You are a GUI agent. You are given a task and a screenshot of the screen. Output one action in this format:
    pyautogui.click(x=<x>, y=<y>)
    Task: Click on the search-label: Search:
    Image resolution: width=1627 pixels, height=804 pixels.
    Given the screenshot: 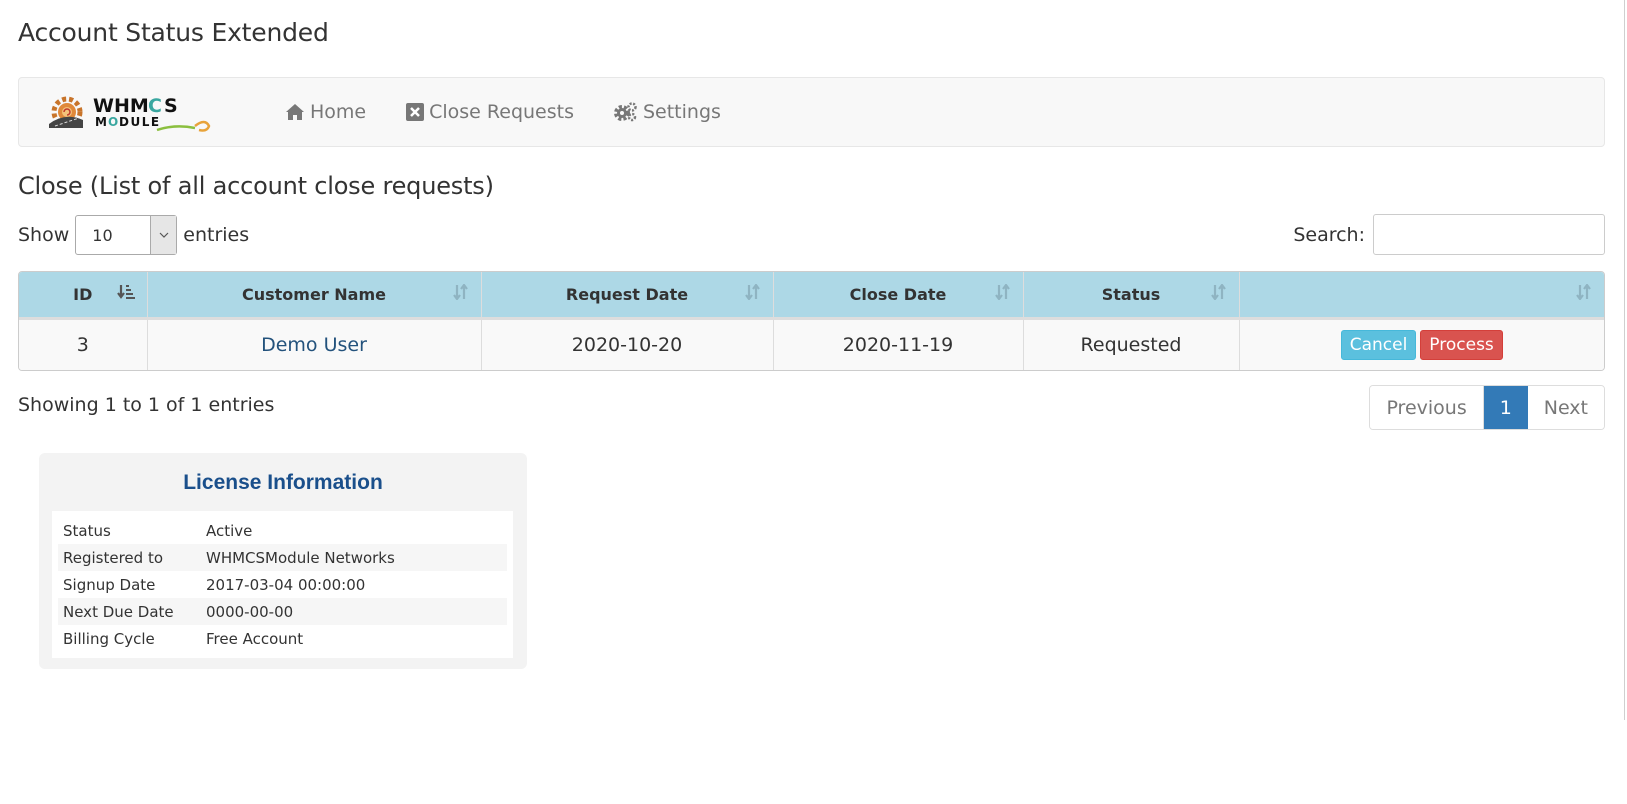 What is the action you would take?
    pyautogui.click(x=1329, y=234)
    